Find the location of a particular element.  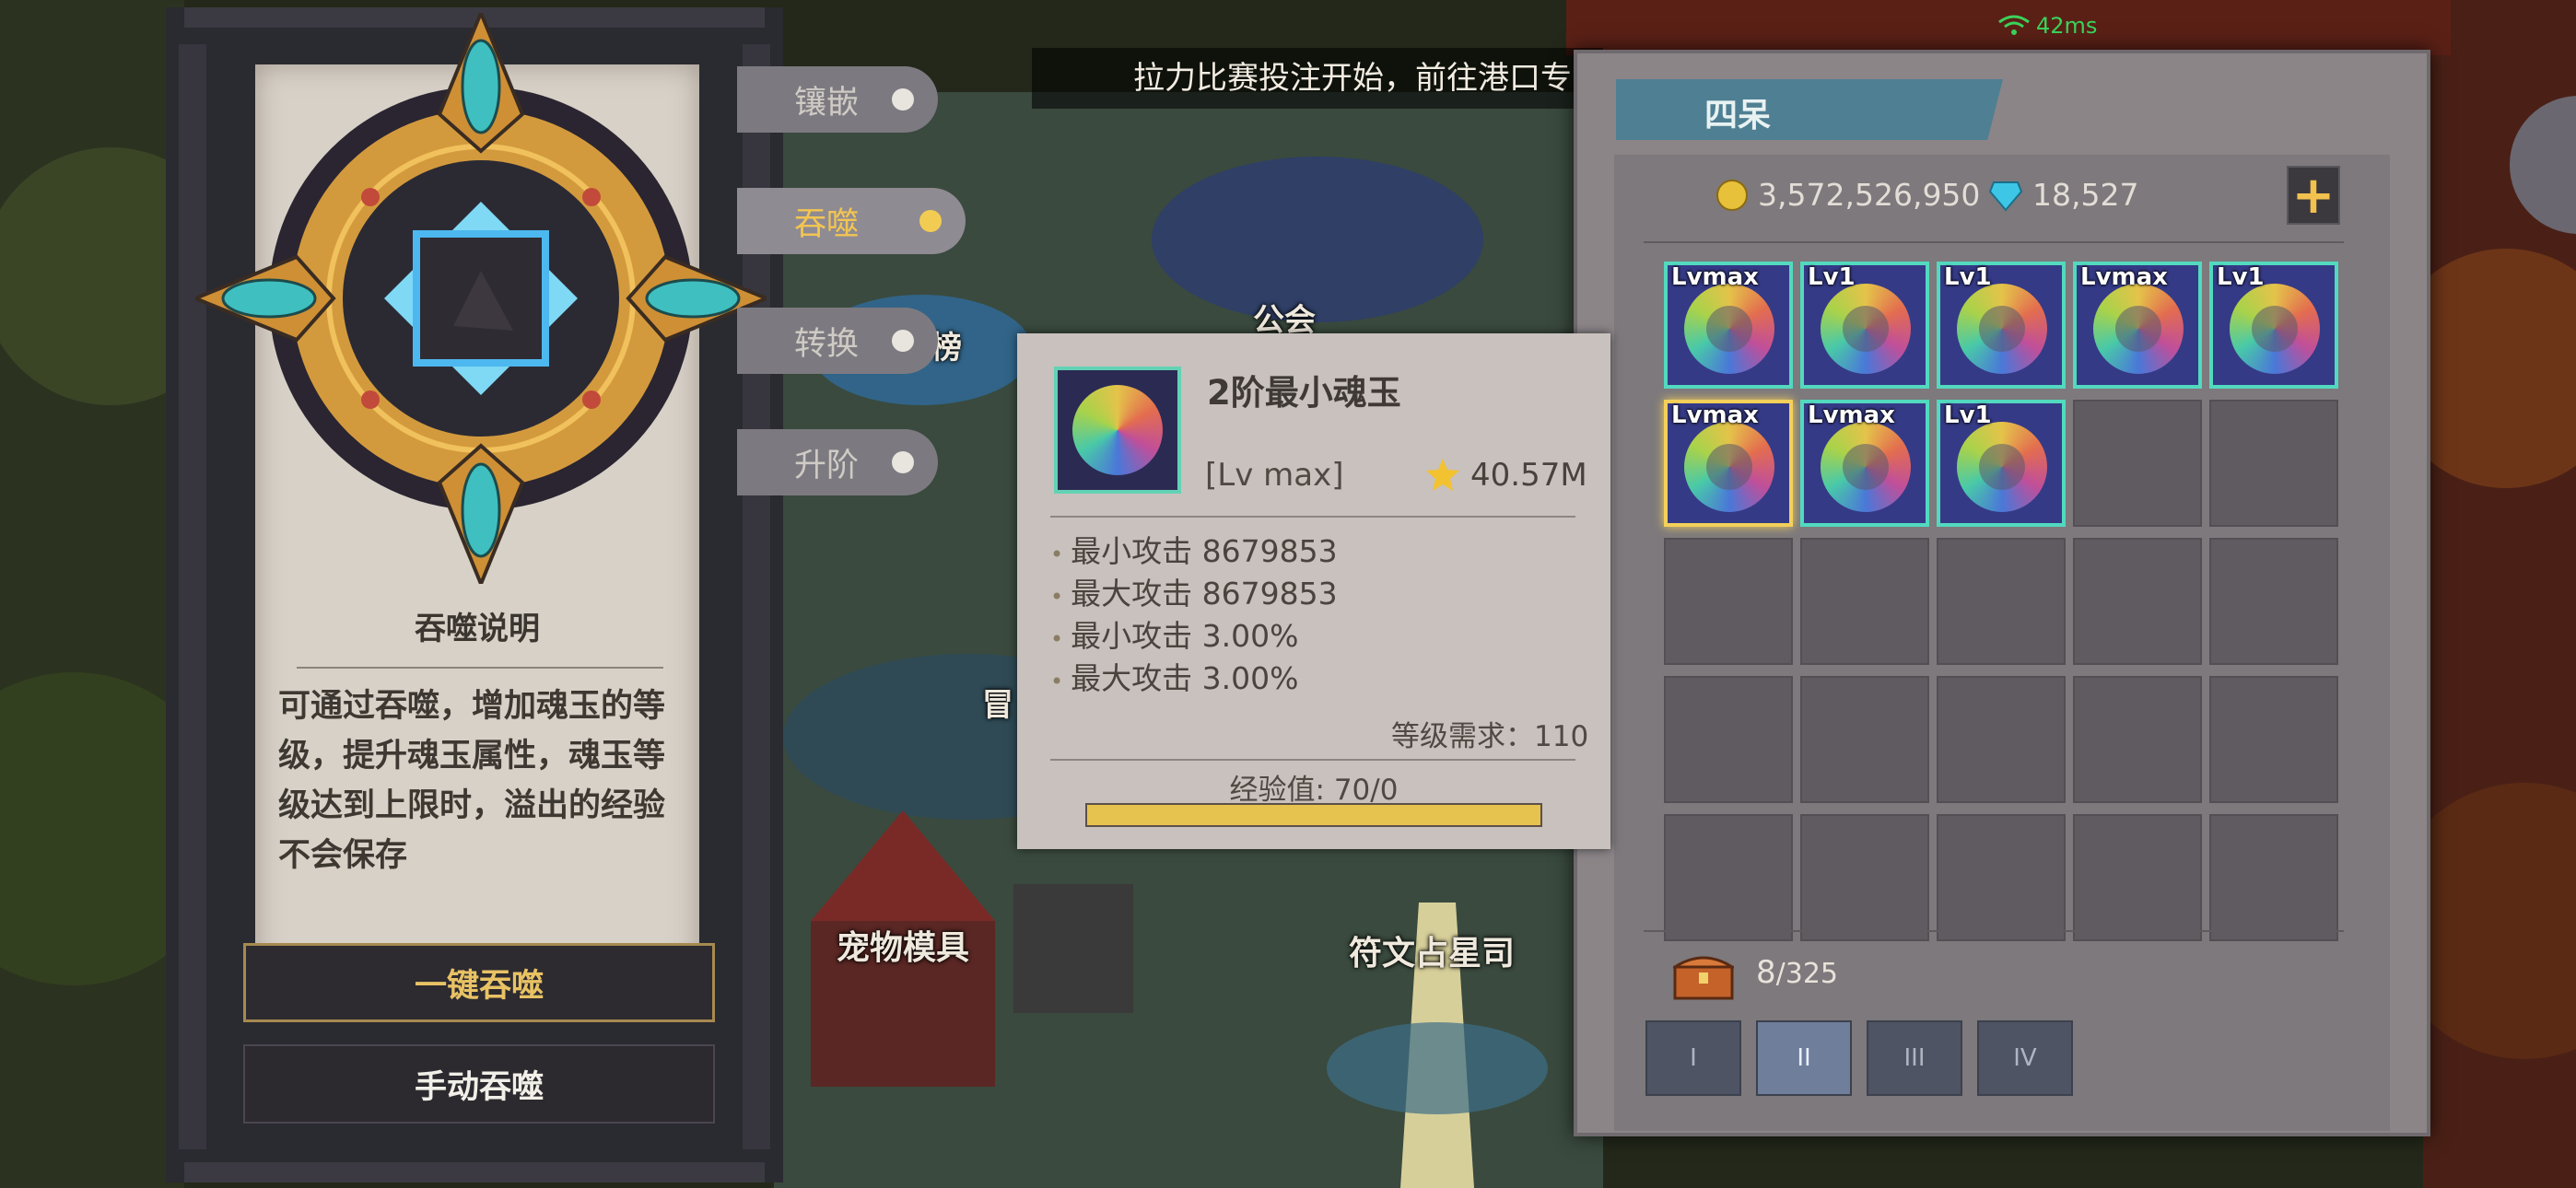

tooltip-item-level: [Lv max] is located at coordinates (1275, 476).